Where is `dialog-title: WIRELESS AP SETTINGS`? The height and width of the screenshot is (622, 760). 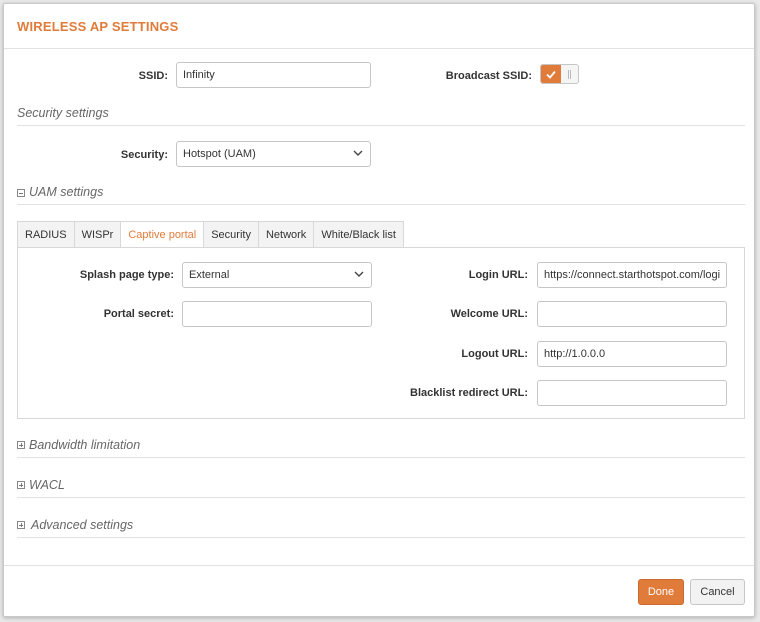 dialog-title: WIRELESS AP SETTINGS is located at coordinates (98, 26).